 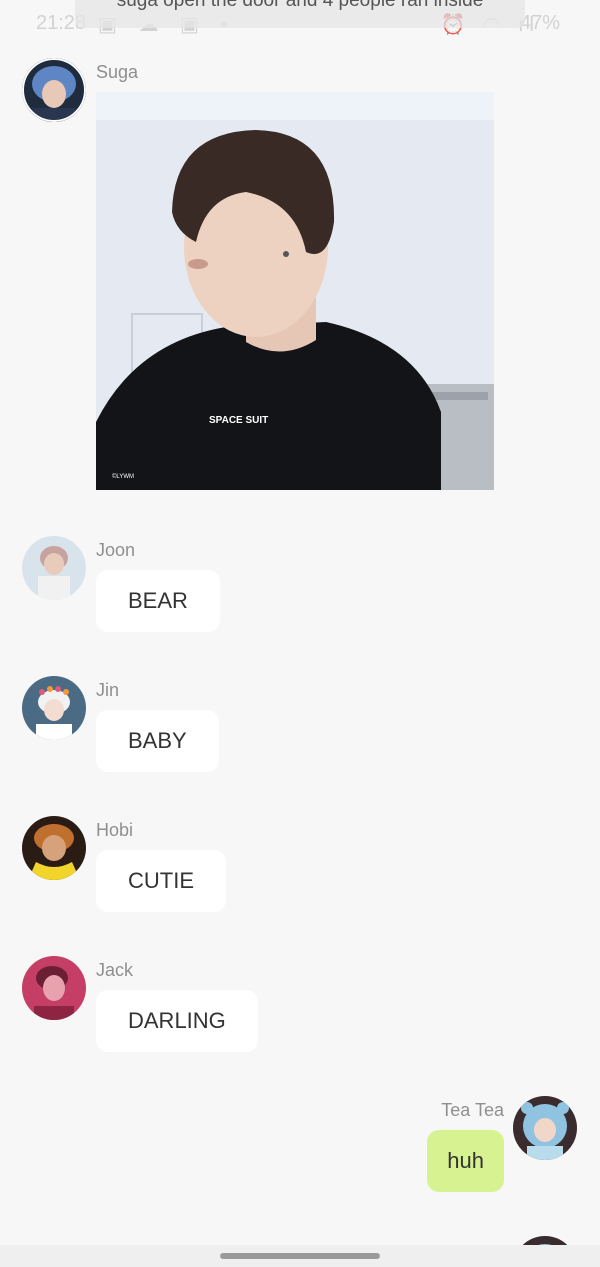 What do you see at coordinates (465, 1161) in the screenshot?
I see `message-bubble-mine: huh` at bounding box center [465, 1161].